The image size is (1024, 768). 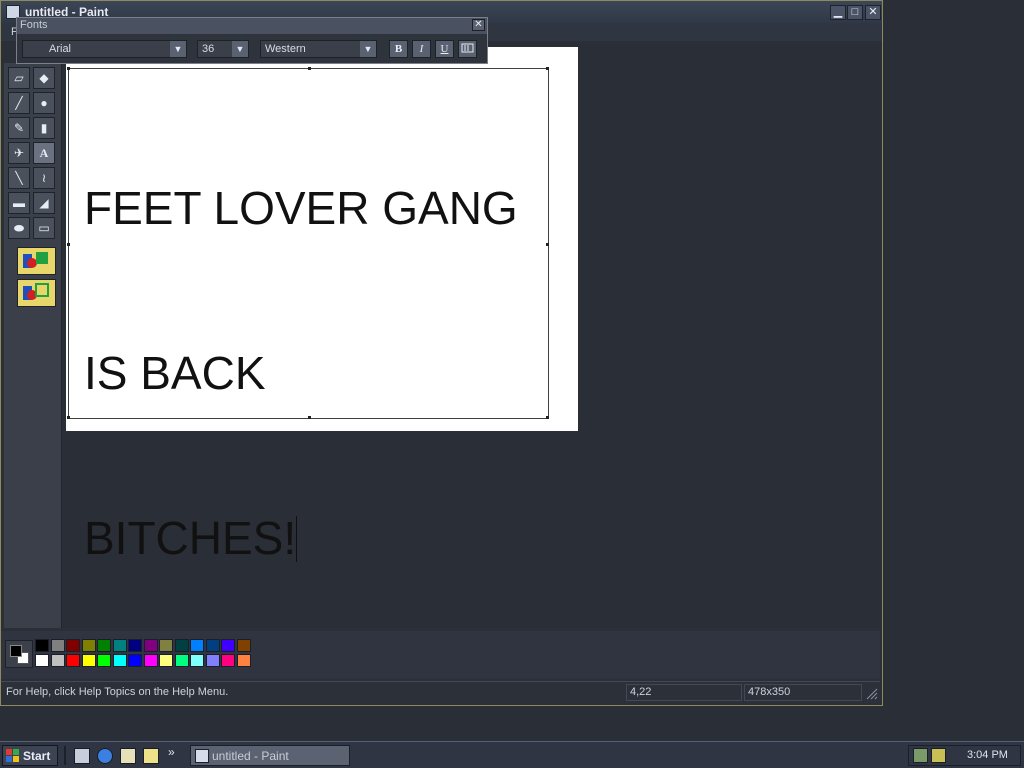 What do you see at coordinates (223, 49) in the screenshot?
I see `font-size-dropdown: 36 ▼` at bounding box center [223, 49].